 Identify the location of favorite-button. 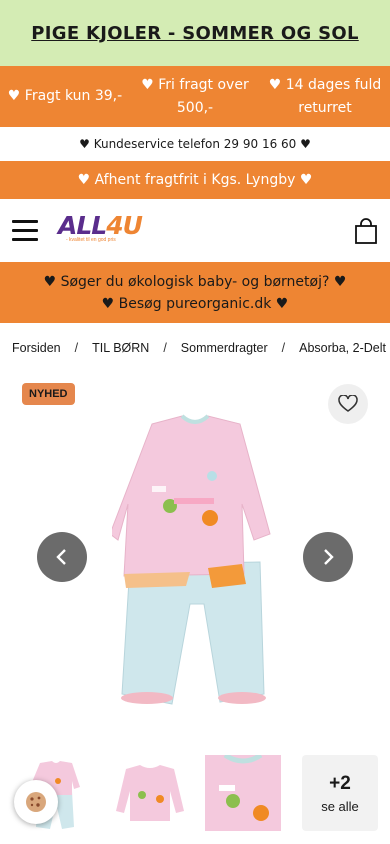
(348, 404).